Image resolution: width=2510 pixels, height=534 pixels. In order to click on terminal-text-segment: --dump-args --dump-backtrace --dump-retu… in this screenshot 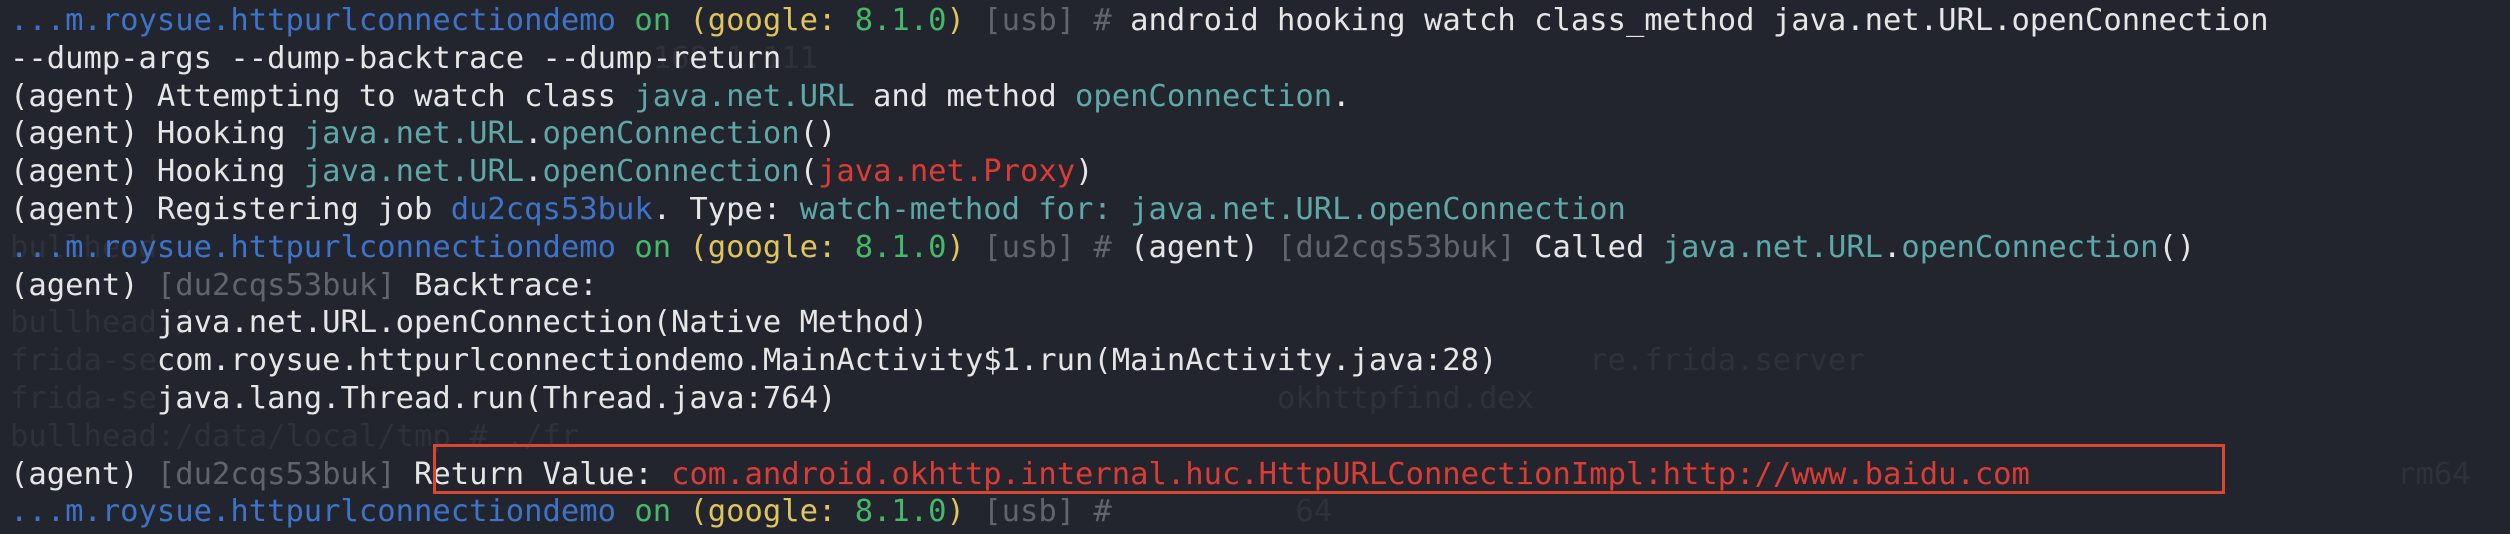, I will do `click(396, 58)`.